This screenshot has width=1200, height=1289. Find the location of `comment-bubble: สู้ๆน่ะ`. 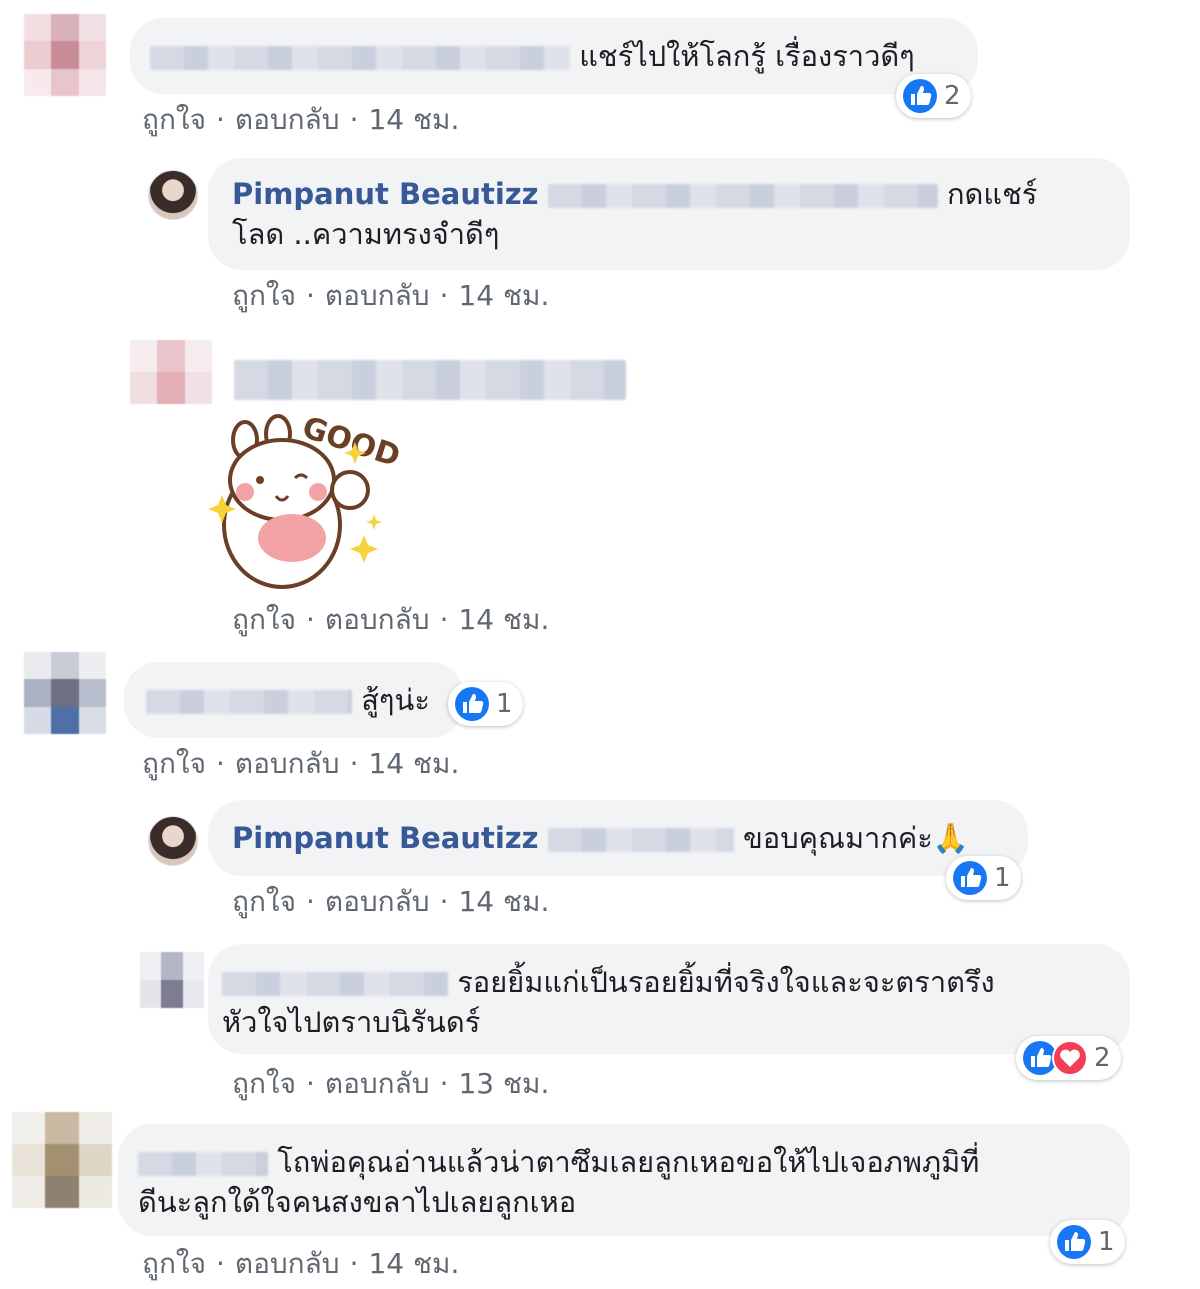

comment-bubble: สู้ๆน่ะ is located at coordinates (294, 700).